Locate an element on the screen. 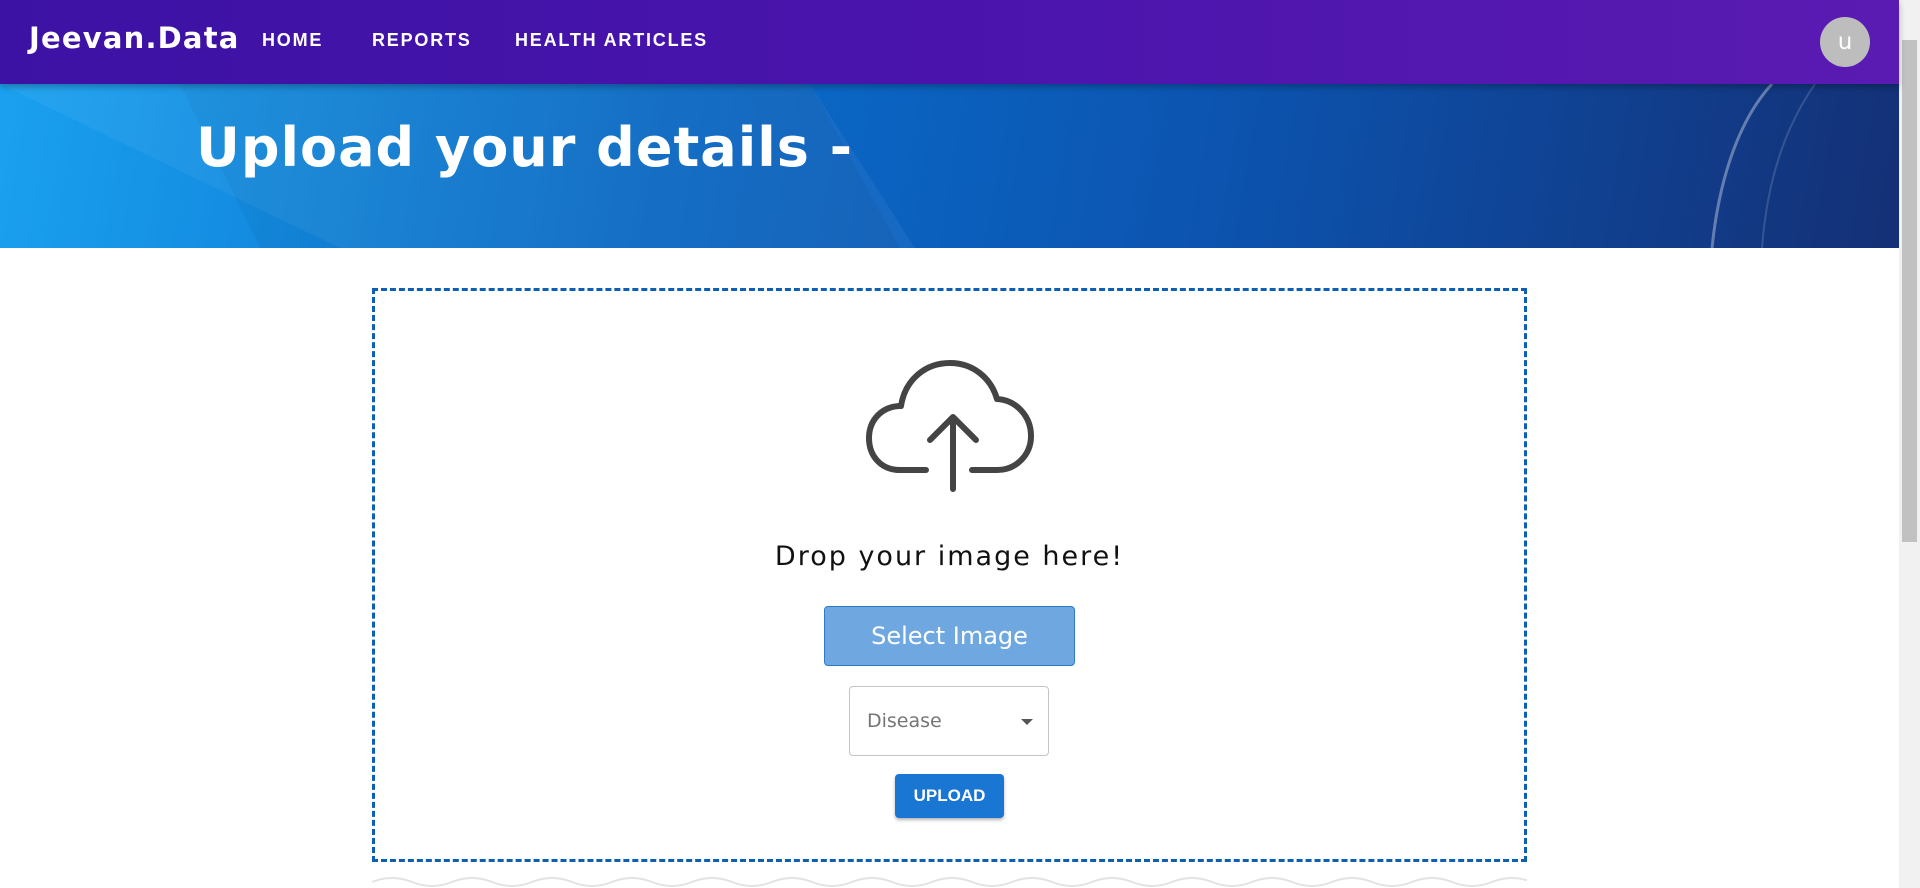 The height and width of the screenshot is (888, 1920). upload-button: UPLOAD is located at coordinates (949, 796).